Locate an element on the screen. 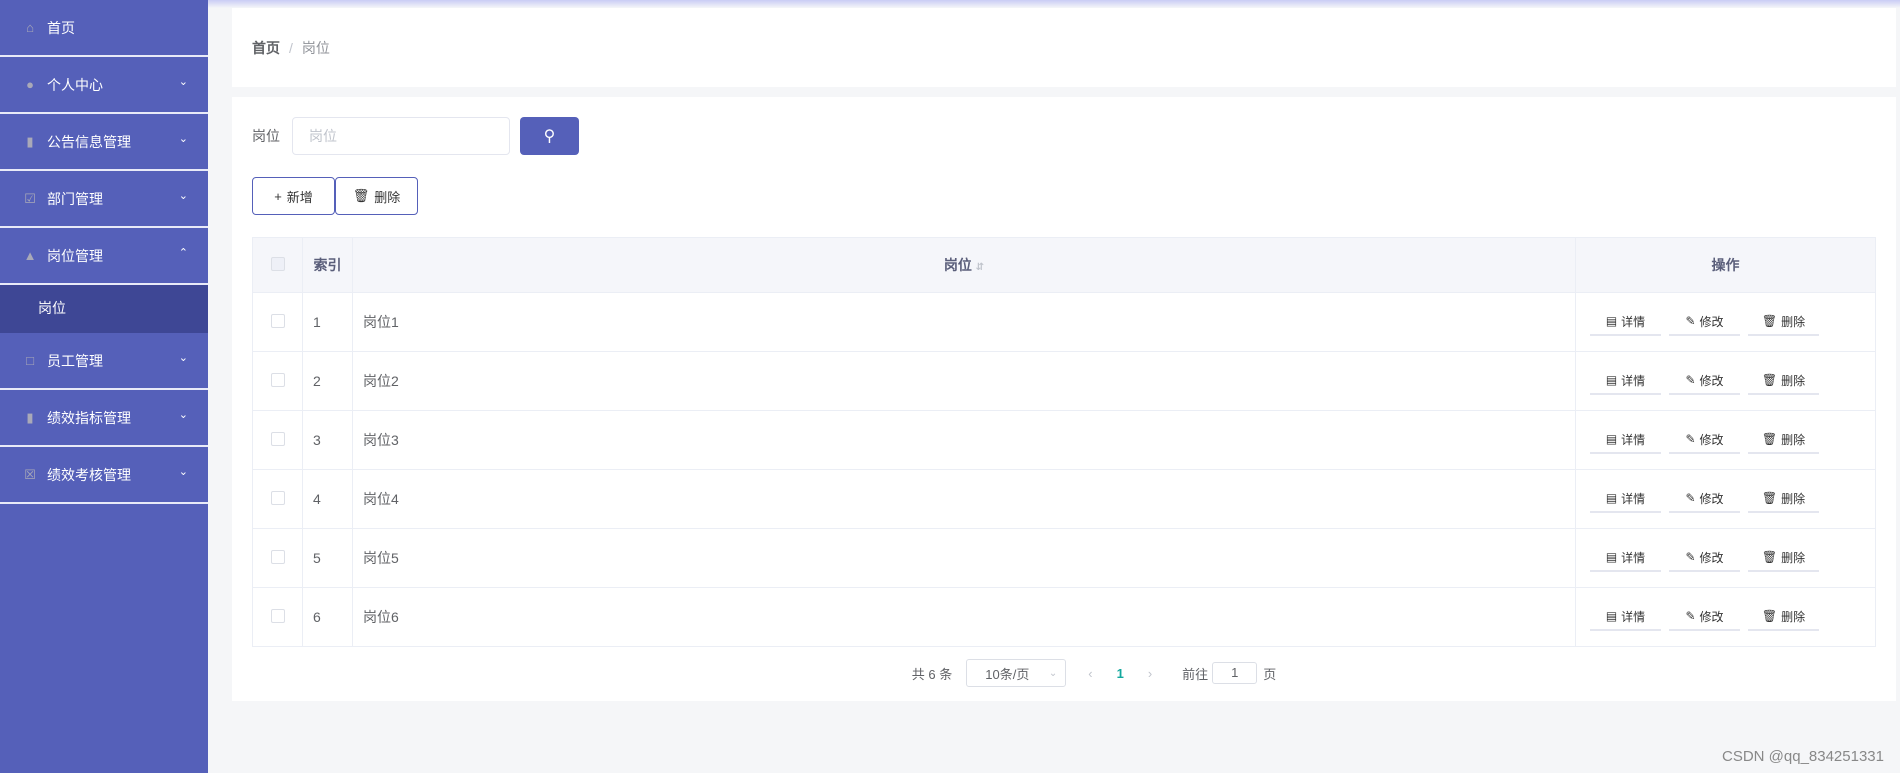 The image size is (1900, 773). page-size-select: 10条/页 ⌄ is located at coordinates (1016, 673).